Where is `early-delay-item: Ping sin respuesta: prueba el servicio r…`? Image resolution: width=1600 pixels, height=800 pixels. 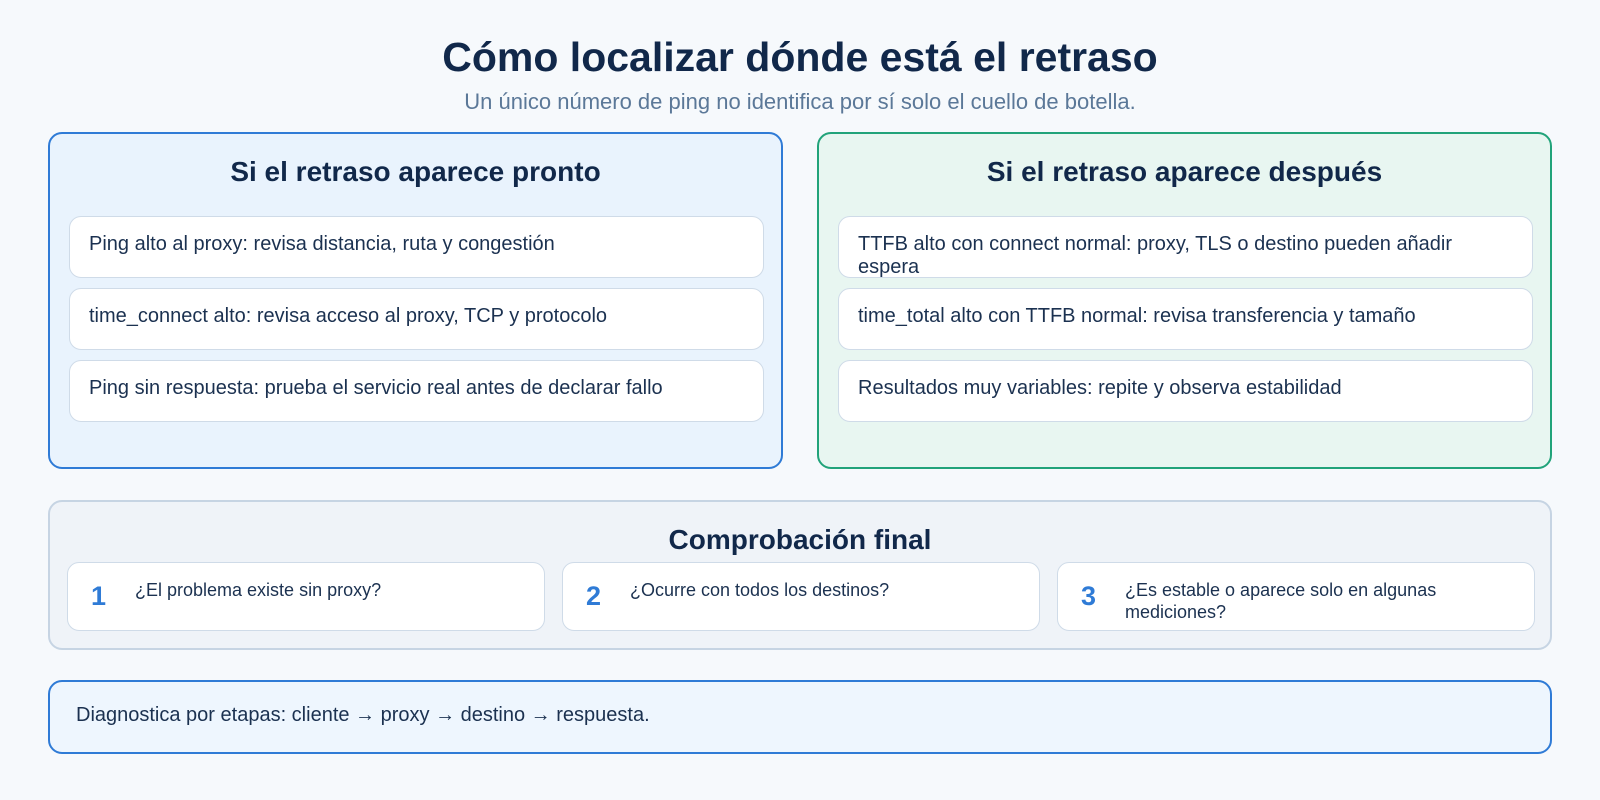 early-delay-item: Ping sin respuesta: prueba el servicio r… is located at coordinates (416, 391).